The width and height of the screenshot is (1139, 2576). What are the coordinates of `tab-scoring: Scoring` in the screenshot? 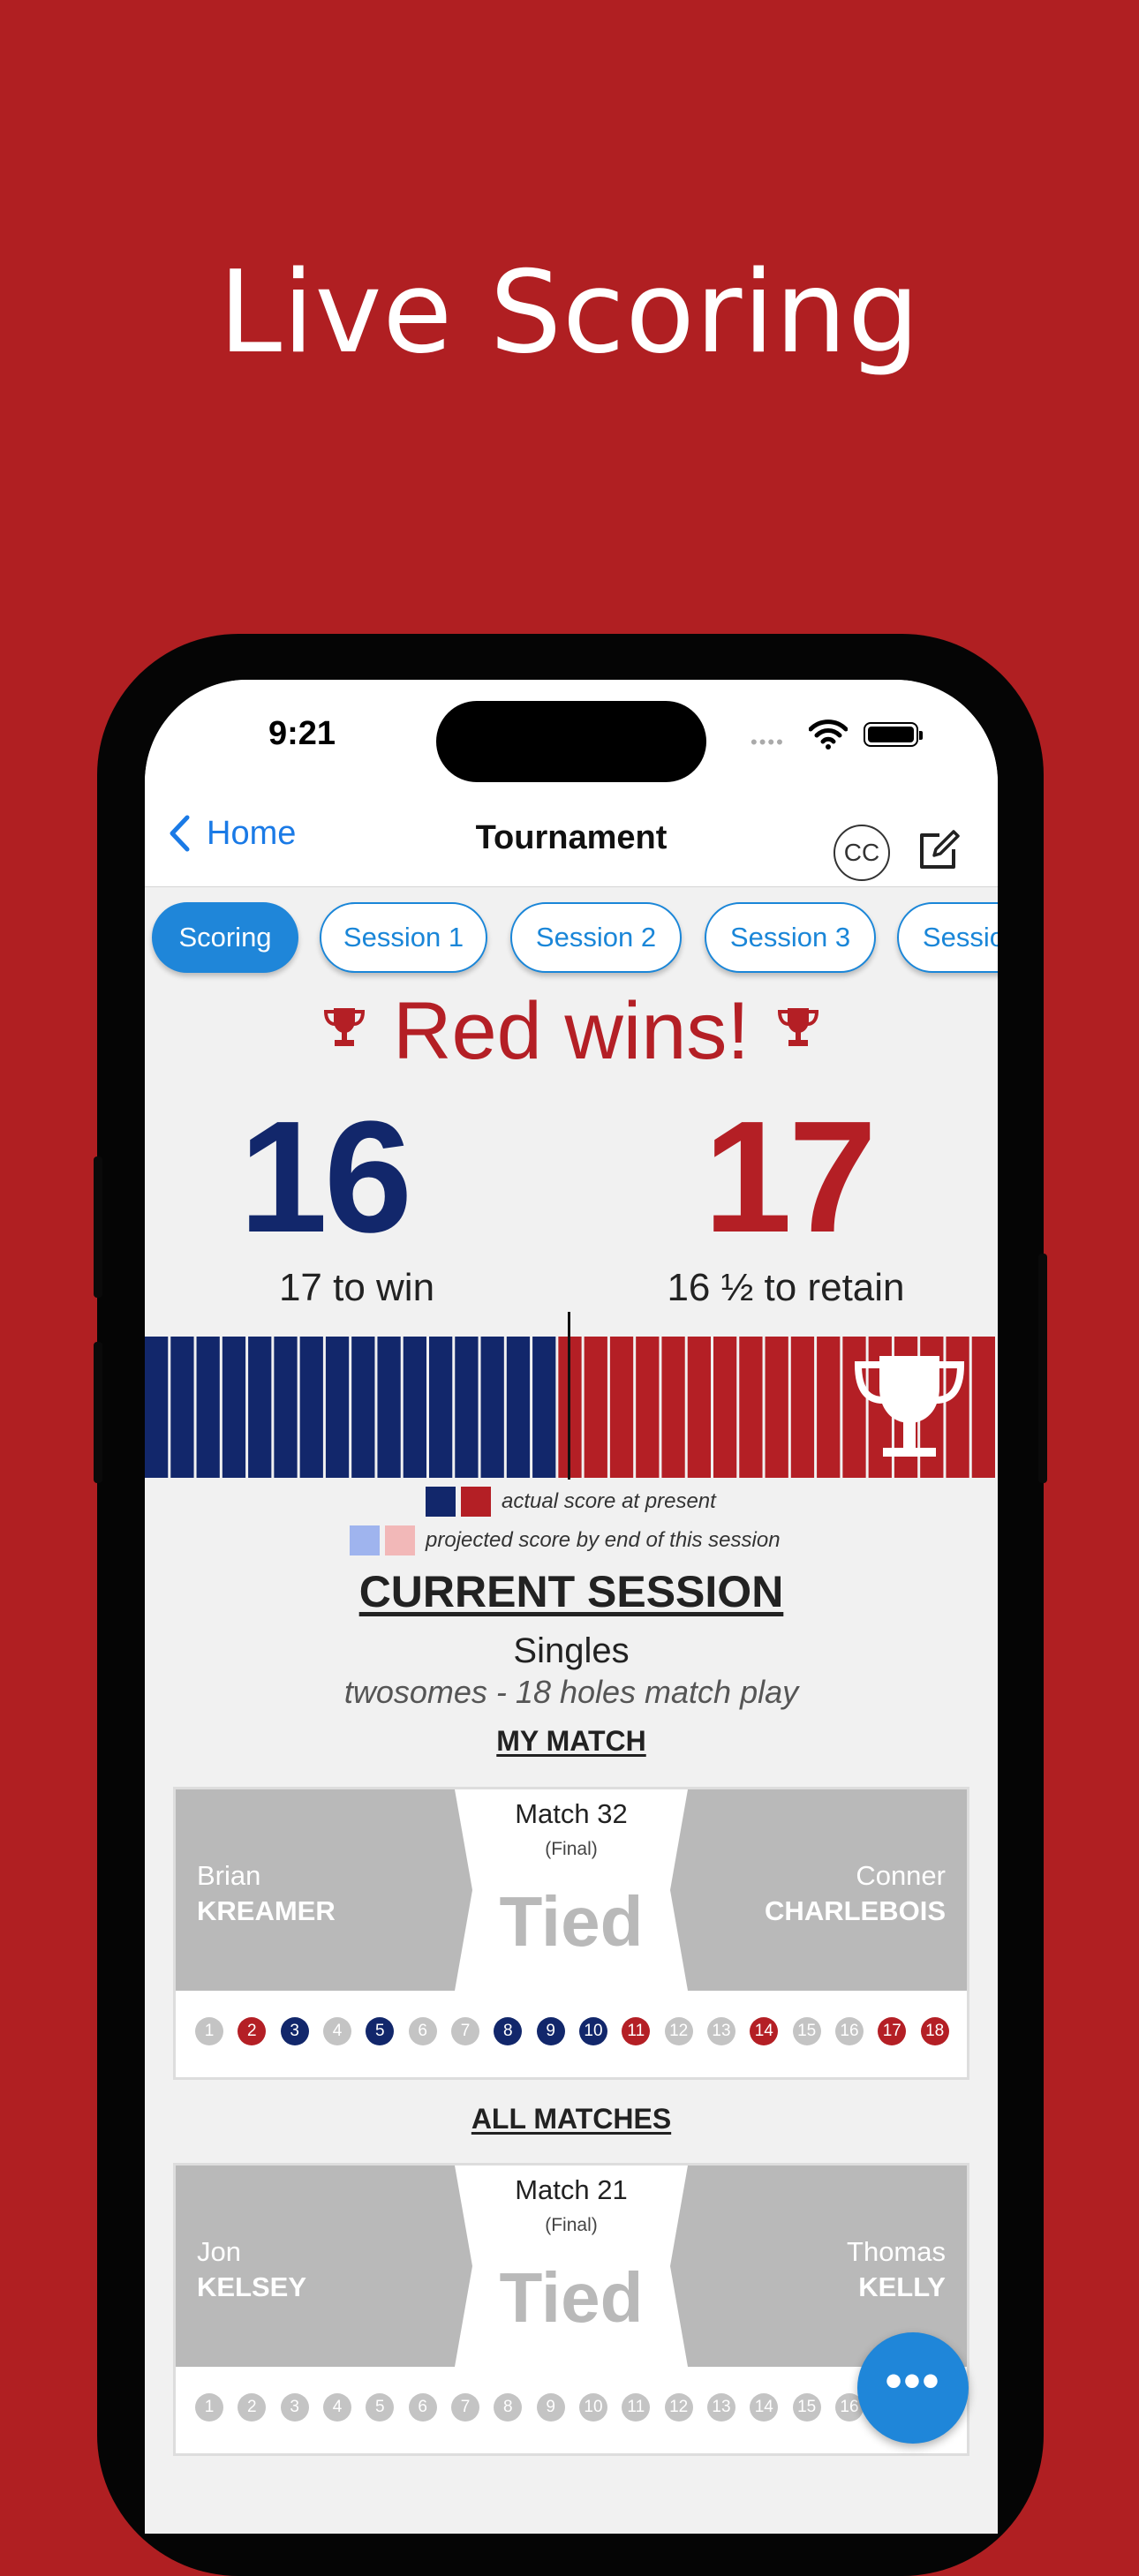 It's located at (225, 938).